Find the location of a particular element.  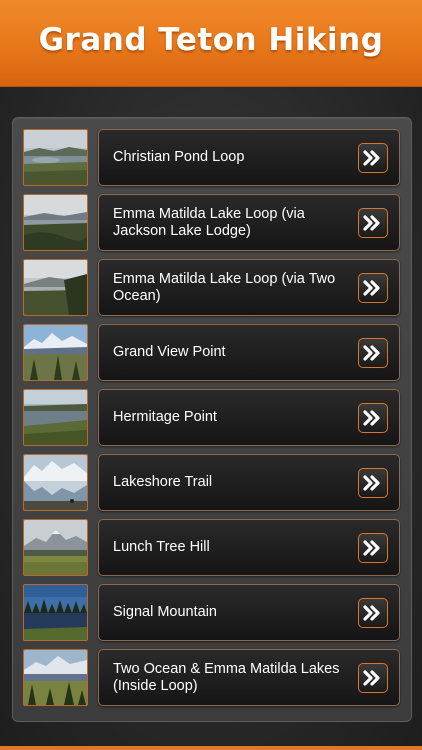

trail-row: Emma Matilda Lake Loop (via Two Ocean) is located at coordinates (211, 287).